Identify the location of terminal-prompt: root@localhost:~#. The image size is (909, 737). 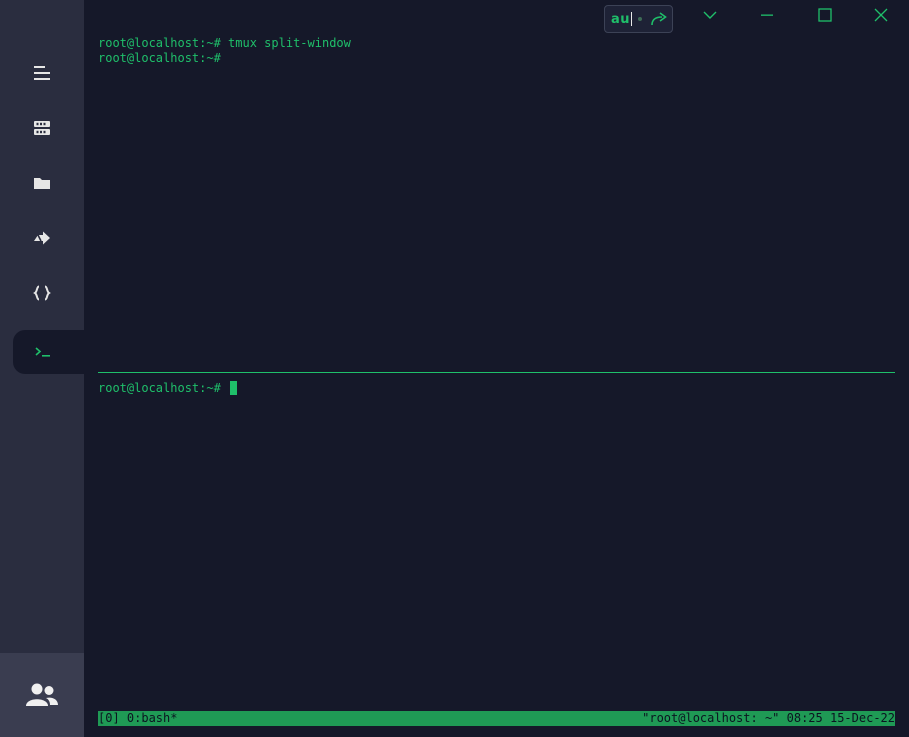
(163, 388).